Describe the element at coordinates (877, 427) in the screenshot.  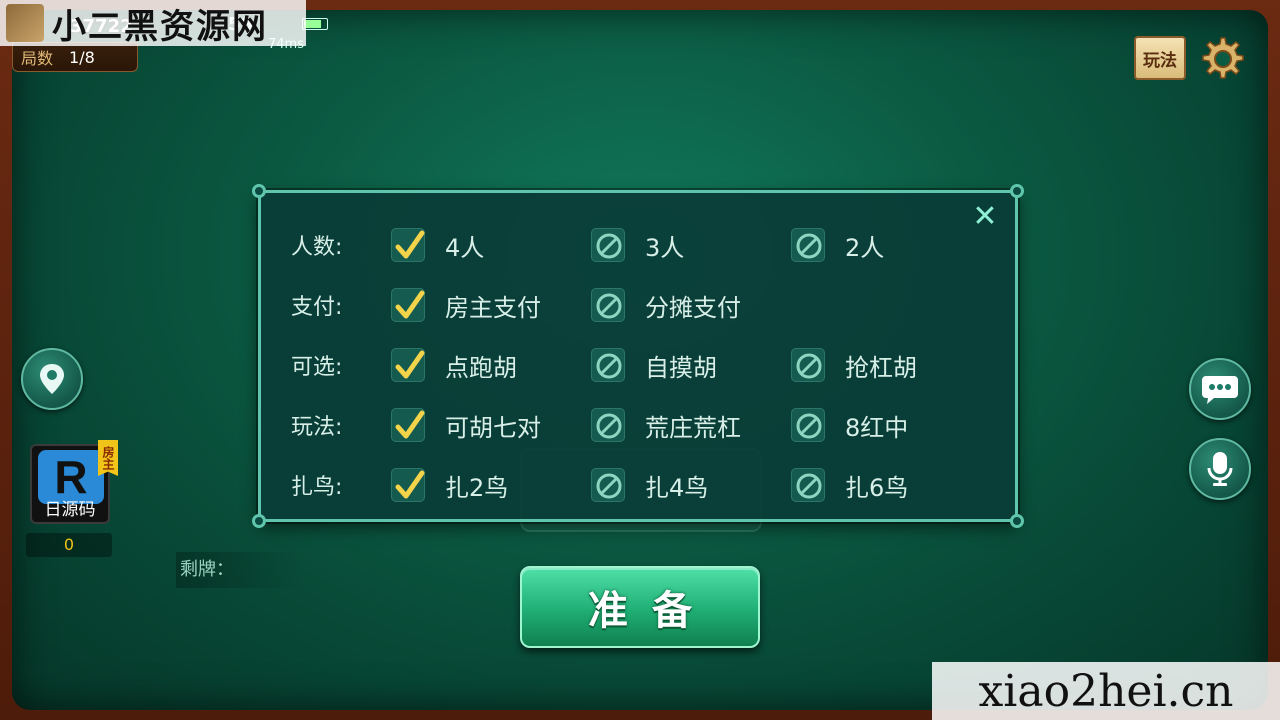
I see `option-label: 8红中` at that location.